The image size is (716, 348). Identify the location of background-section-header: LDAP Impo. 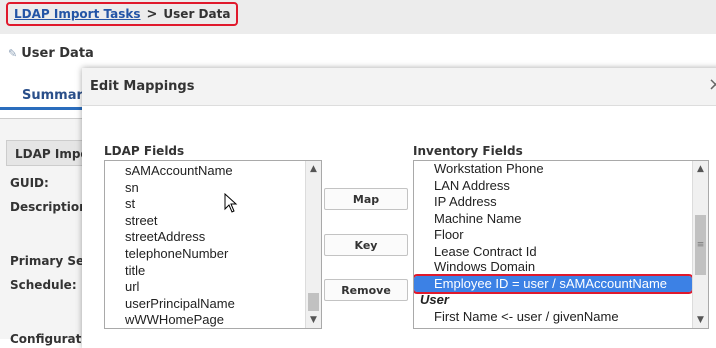
(48, 153).